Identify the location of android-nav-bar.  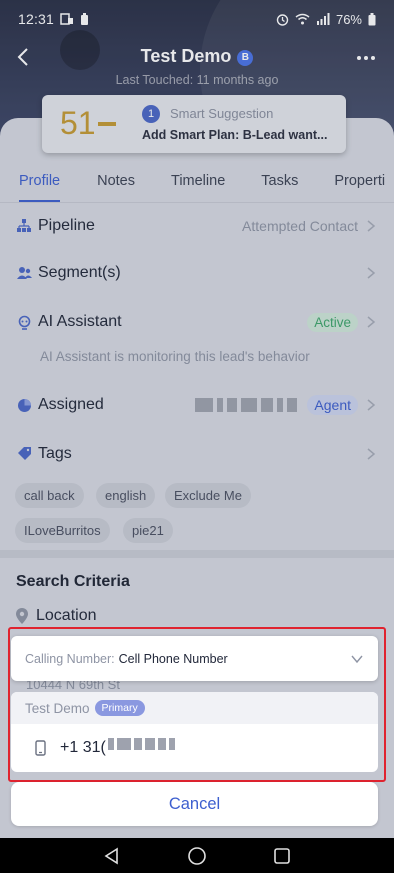
(197, 855).